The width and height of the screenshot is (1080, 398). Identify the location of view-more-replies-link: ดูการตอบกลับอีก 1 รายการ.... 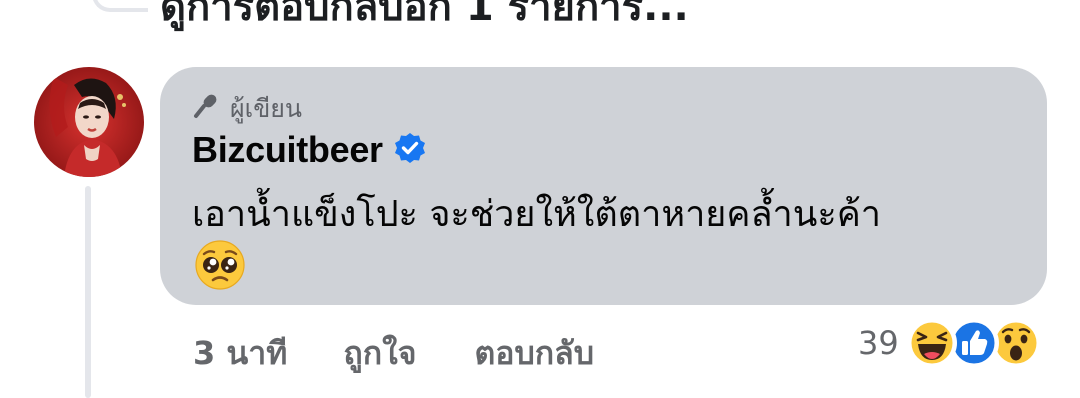
(424, 19).